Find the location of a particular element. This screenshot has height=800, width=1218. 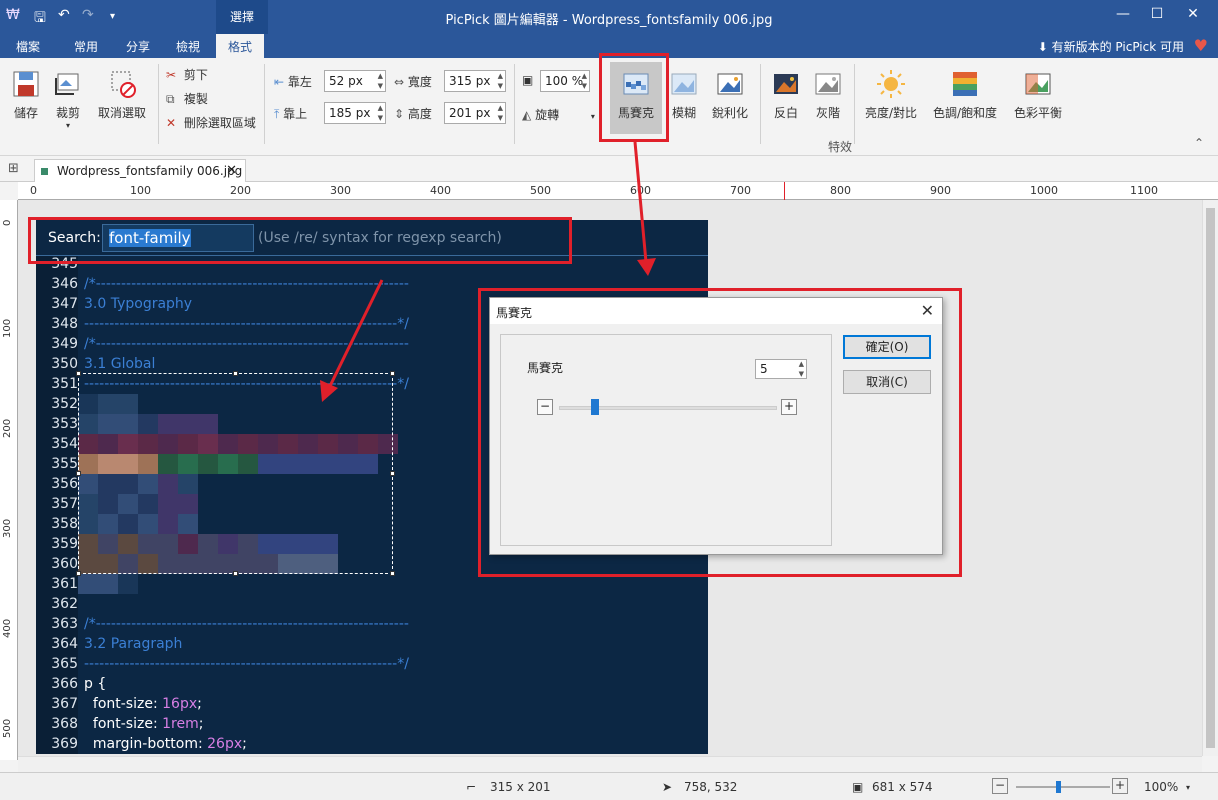

line-number: 353 is located at coordinates (64, 424).